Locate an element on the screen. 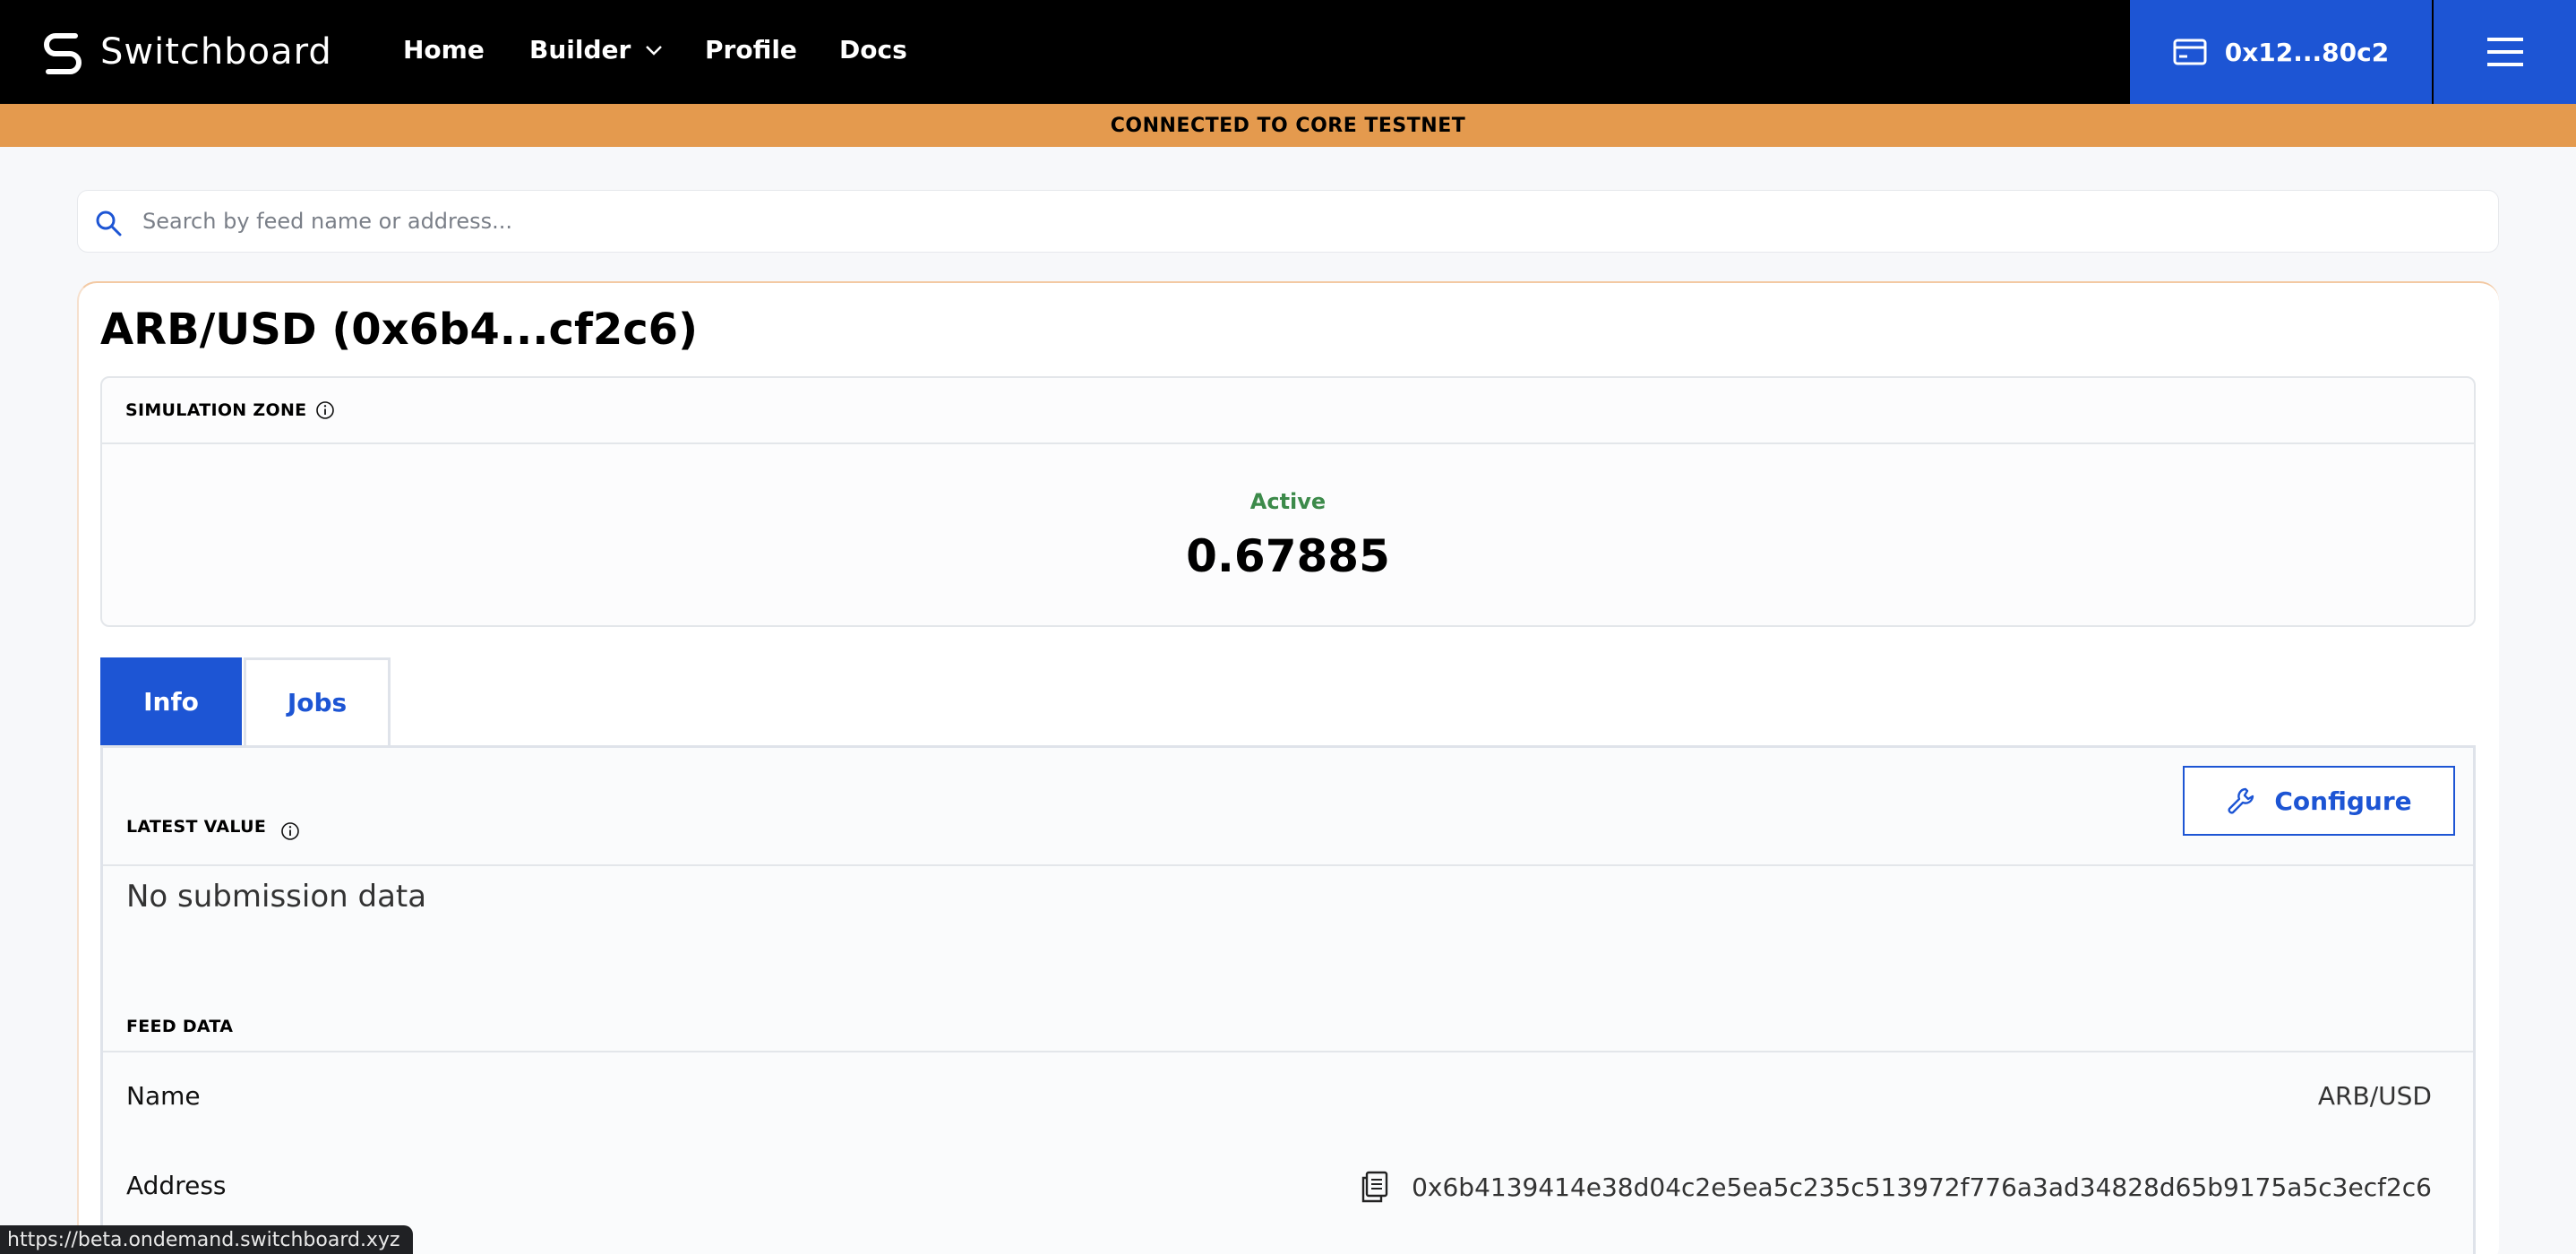 This screenshot has width=2576, height=1254. tab-jobs: Jobs is located at coordinates (317, 701).